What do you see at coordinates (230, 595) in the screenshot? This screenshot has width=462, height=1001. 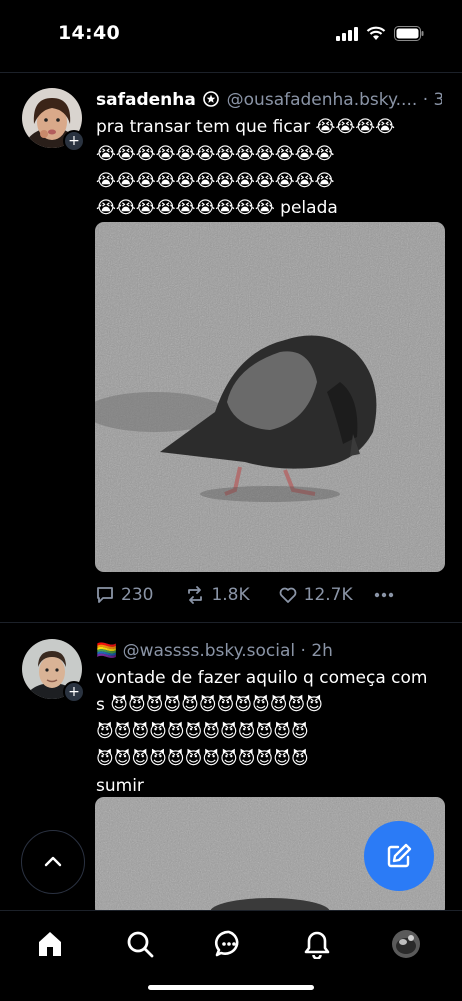 I see `repost-count: 1.8K` at bounding box center [230, 595].